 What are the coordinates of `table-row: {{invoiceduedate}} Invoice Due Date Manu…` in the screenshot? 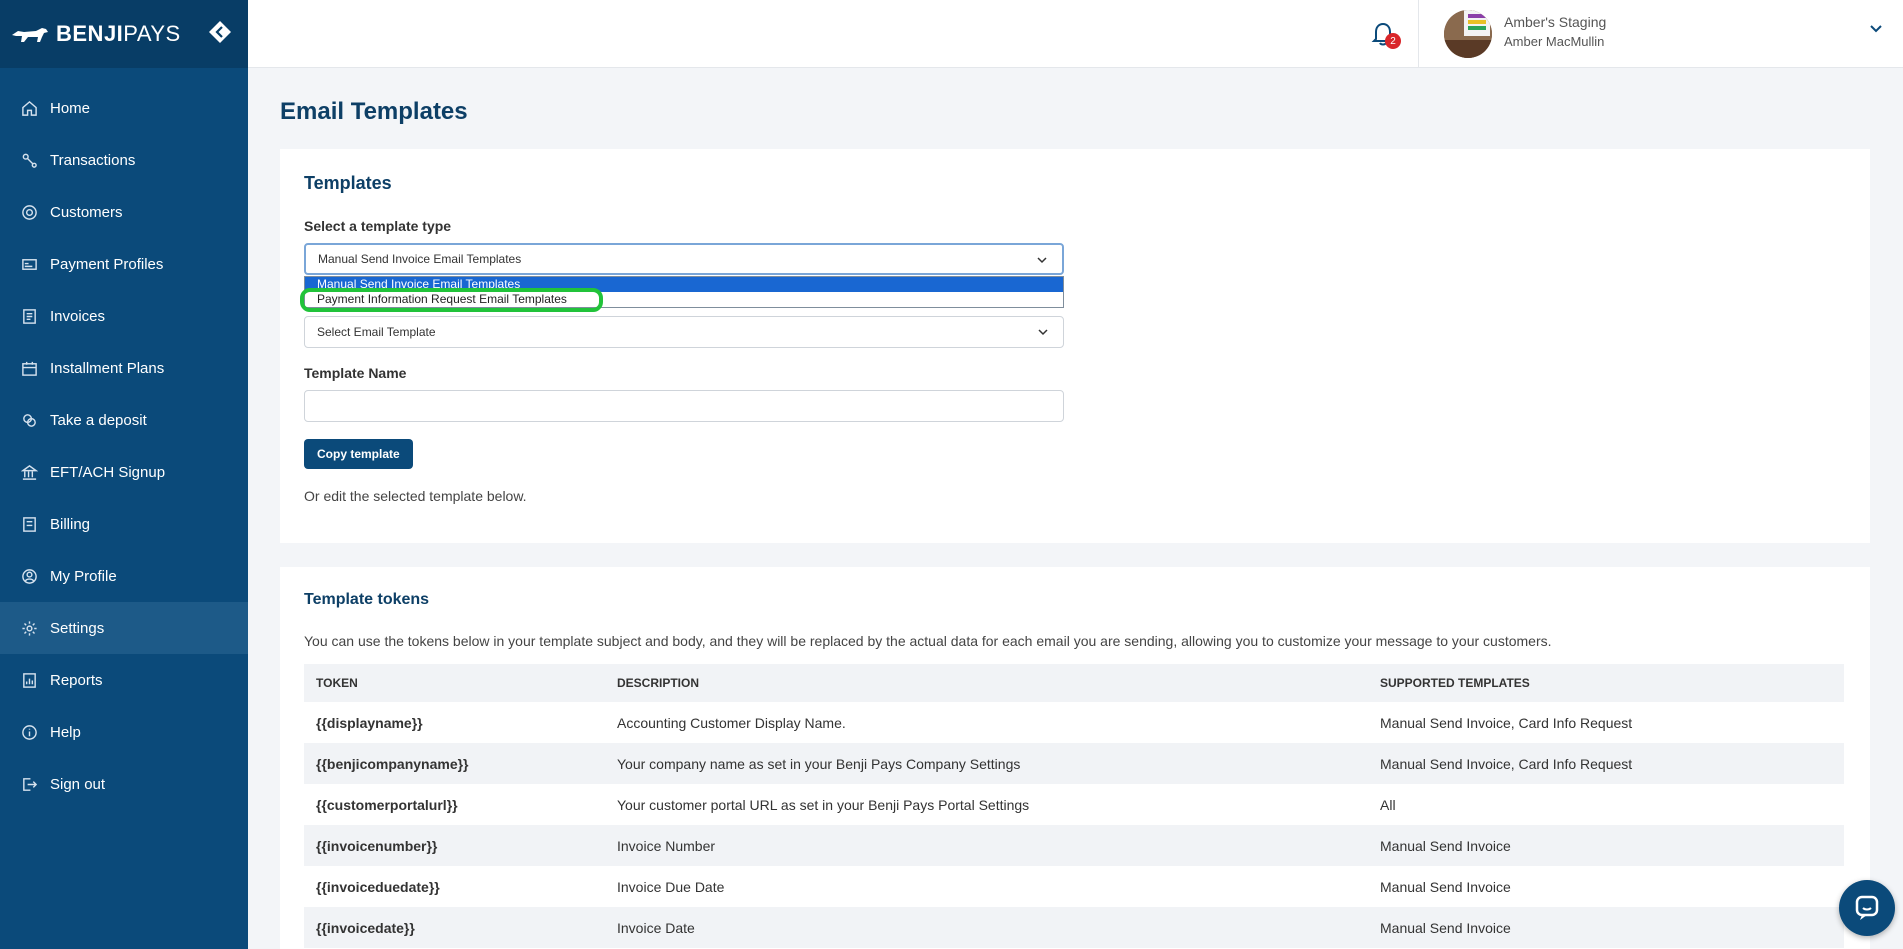 It's located at (1074, 886).